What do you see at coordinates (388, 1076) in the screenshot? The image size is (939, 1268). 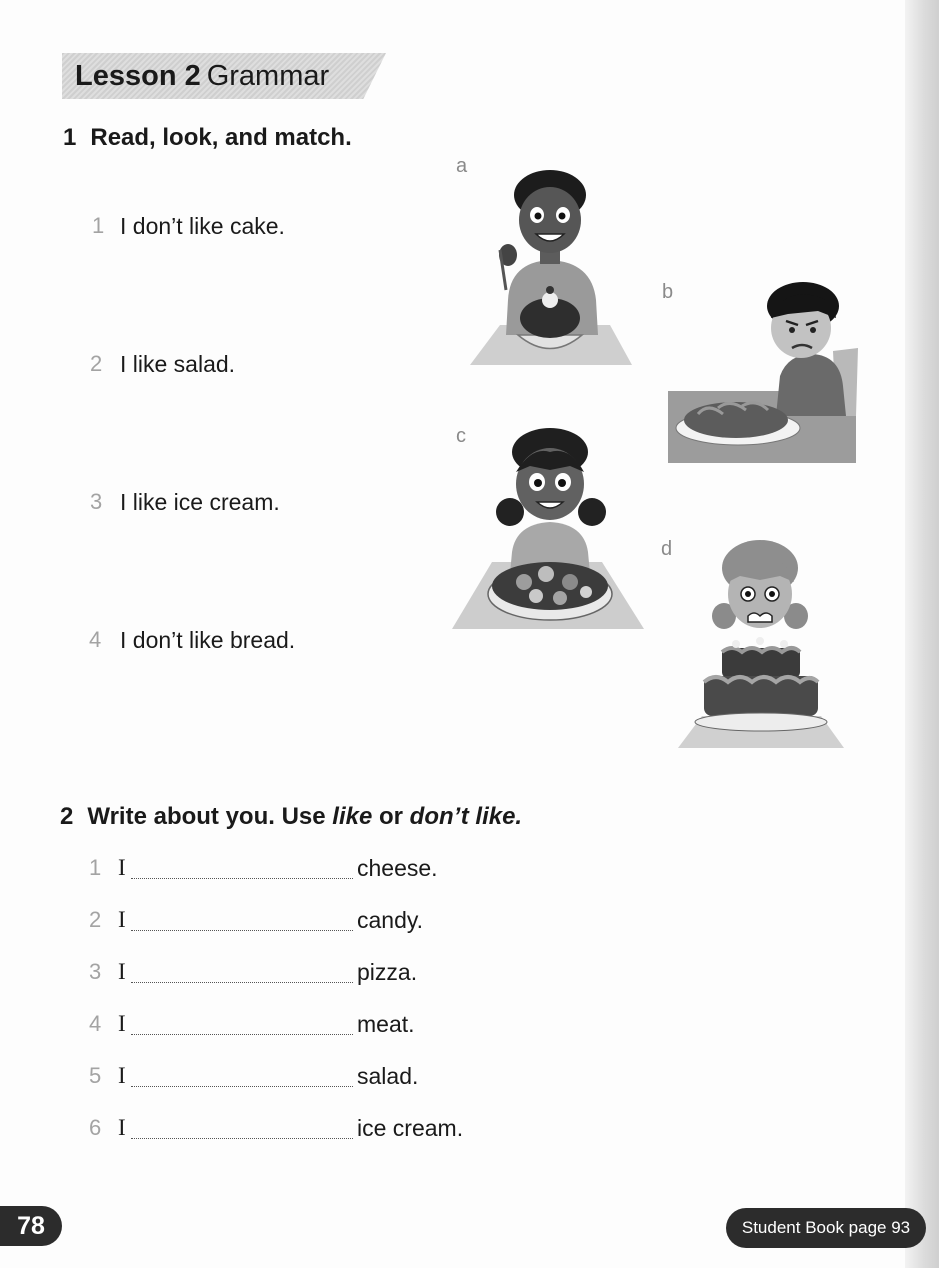 I see `write-food-word: salad.` at bounding box center [388, 1076].